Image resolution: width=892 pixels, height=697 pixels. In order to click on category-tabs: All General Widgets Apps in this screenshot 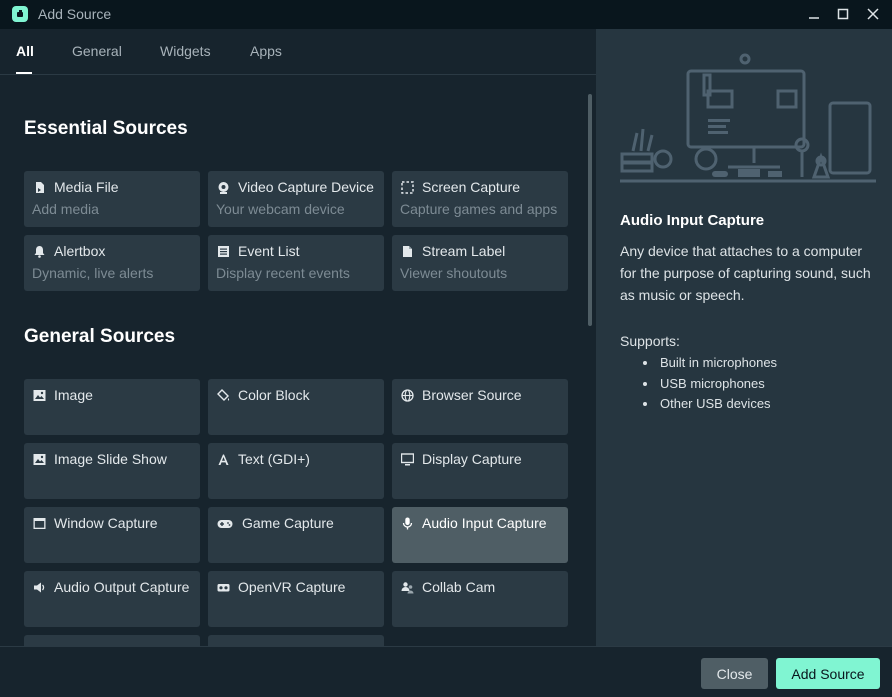, I will do `click(298, 52)`.